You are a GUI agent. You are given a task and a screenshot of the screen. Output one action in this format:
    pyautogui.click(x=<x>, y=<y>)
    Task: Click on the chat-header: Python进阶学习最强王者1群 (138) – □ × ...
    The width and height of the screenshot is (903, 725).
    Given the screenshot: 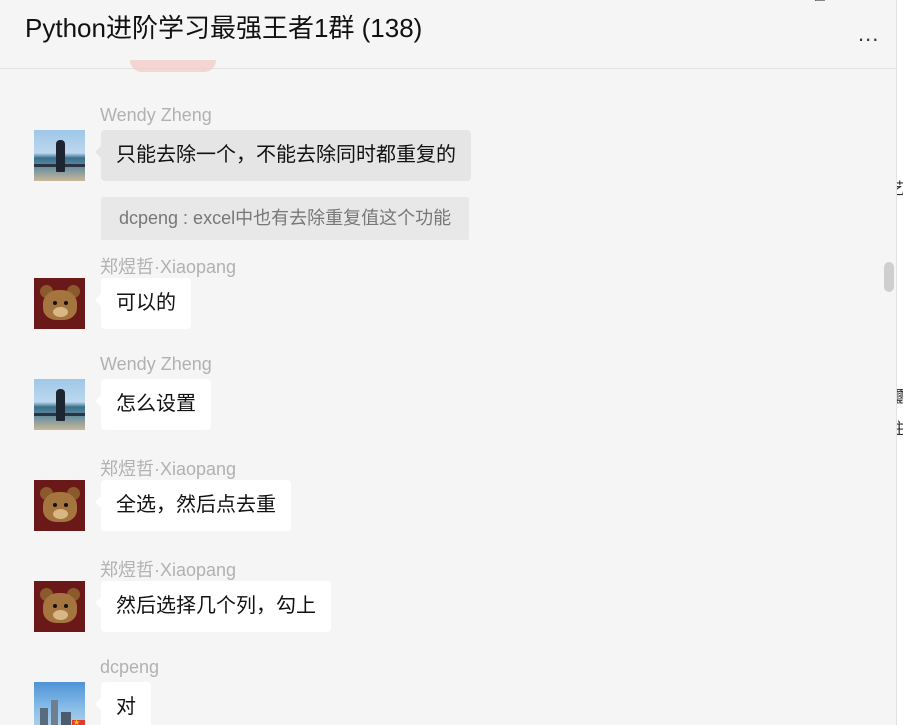 What is the action you would take?
    pyautogui.click(x=448, y=34)
    